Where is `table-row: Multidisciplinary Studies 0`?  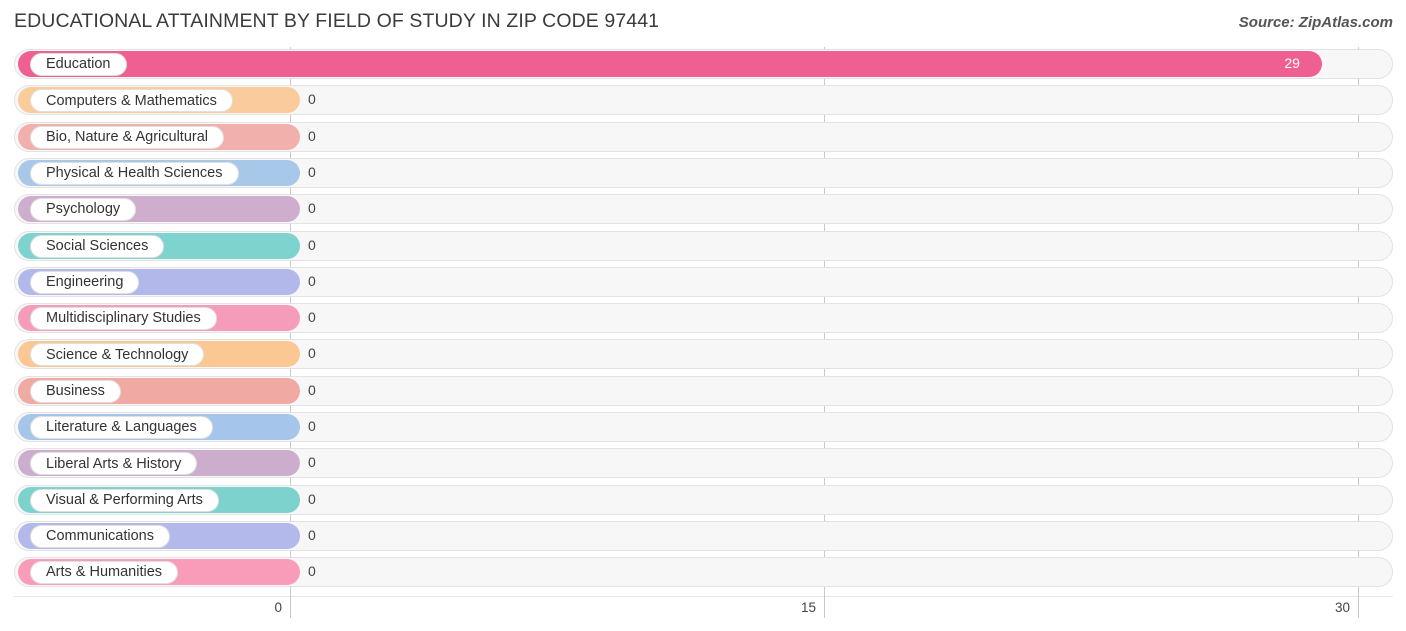 table-row: Multidisciplinary Studies 0 is located at coordinates (703, 319).